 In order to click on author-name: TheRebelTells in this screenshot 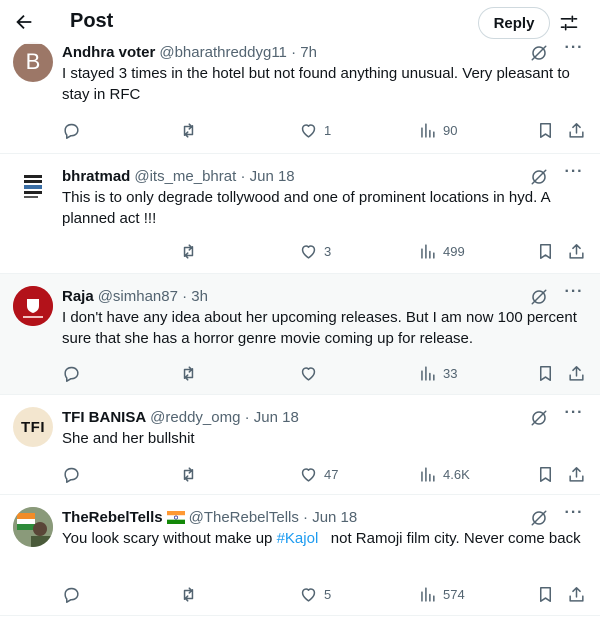, I will do `click(112, 517)`.